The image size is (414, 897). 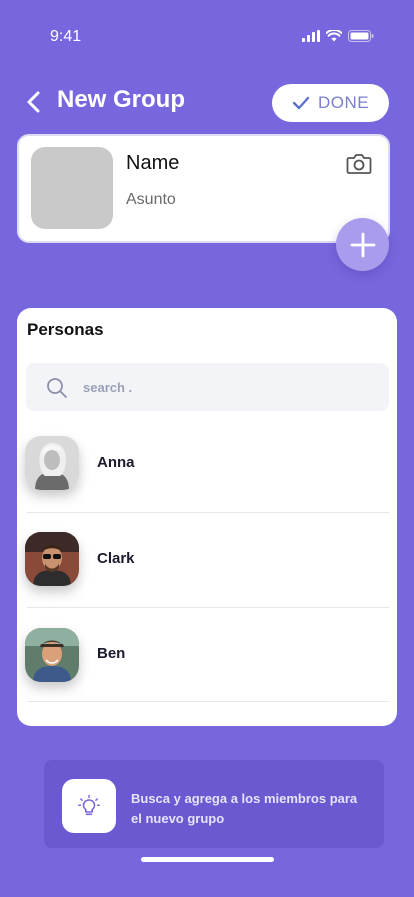 What do you see at coordinates (207, 655) in the screenshot?
I see `contact-row-ben: Ben` at bounding box center [207, 655].